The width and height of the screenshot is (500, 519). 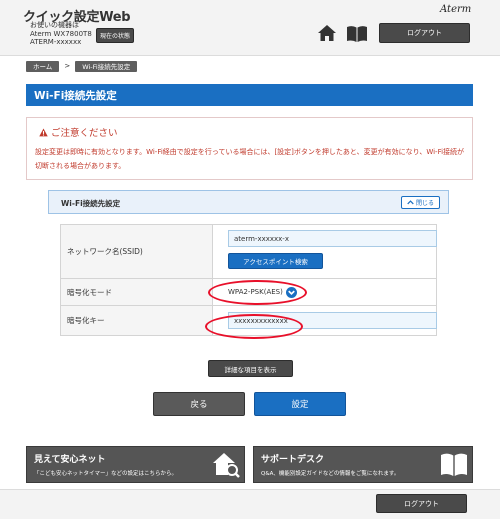 I want to click on encryption-key-label: 暗号化キー, so click(x=137, y=320).